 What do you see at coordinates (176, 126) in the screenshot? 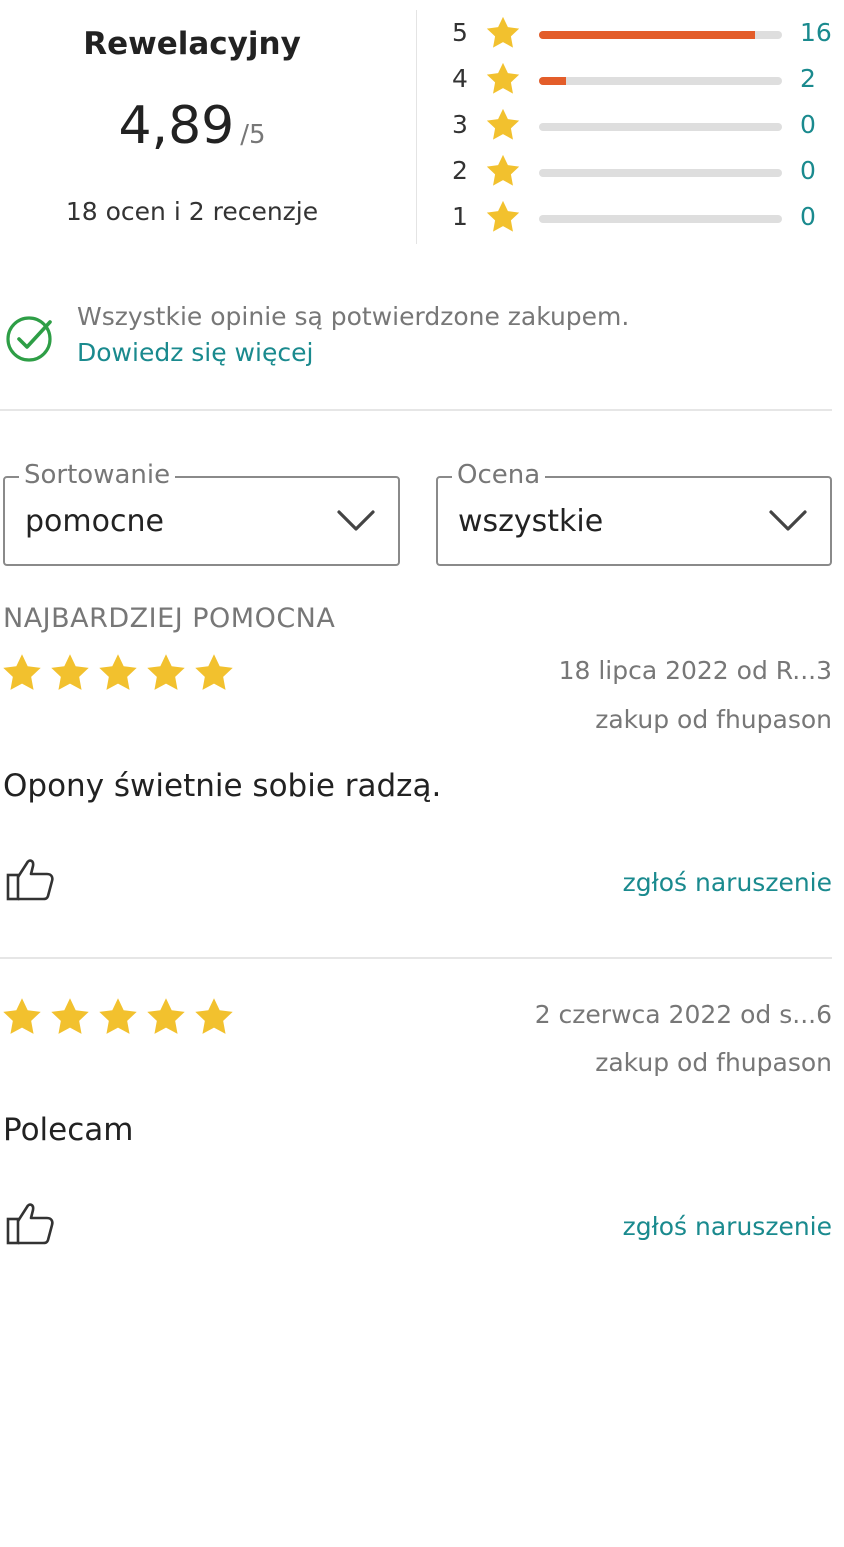
I see `average-score-value: 4,89` at bounding box center [176, 126].